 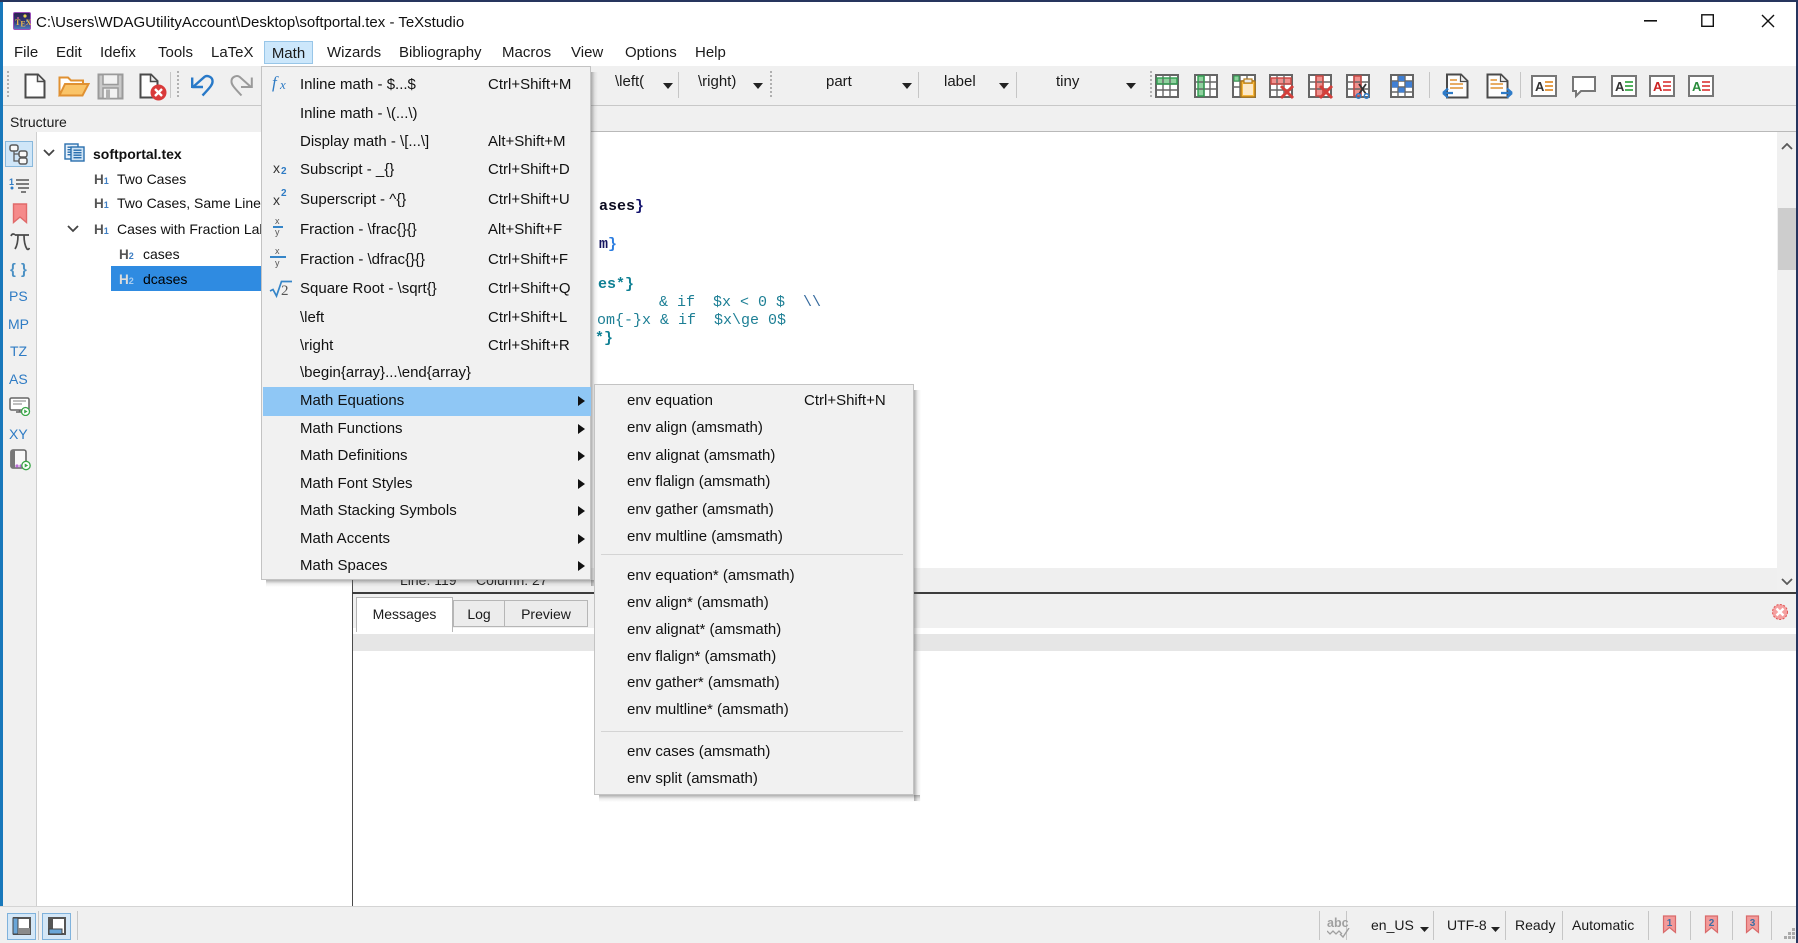 What do you see at coordinates (23, 23) in the screenshot?
I see `svg-text: TEX` at bounding box center [23, 23].